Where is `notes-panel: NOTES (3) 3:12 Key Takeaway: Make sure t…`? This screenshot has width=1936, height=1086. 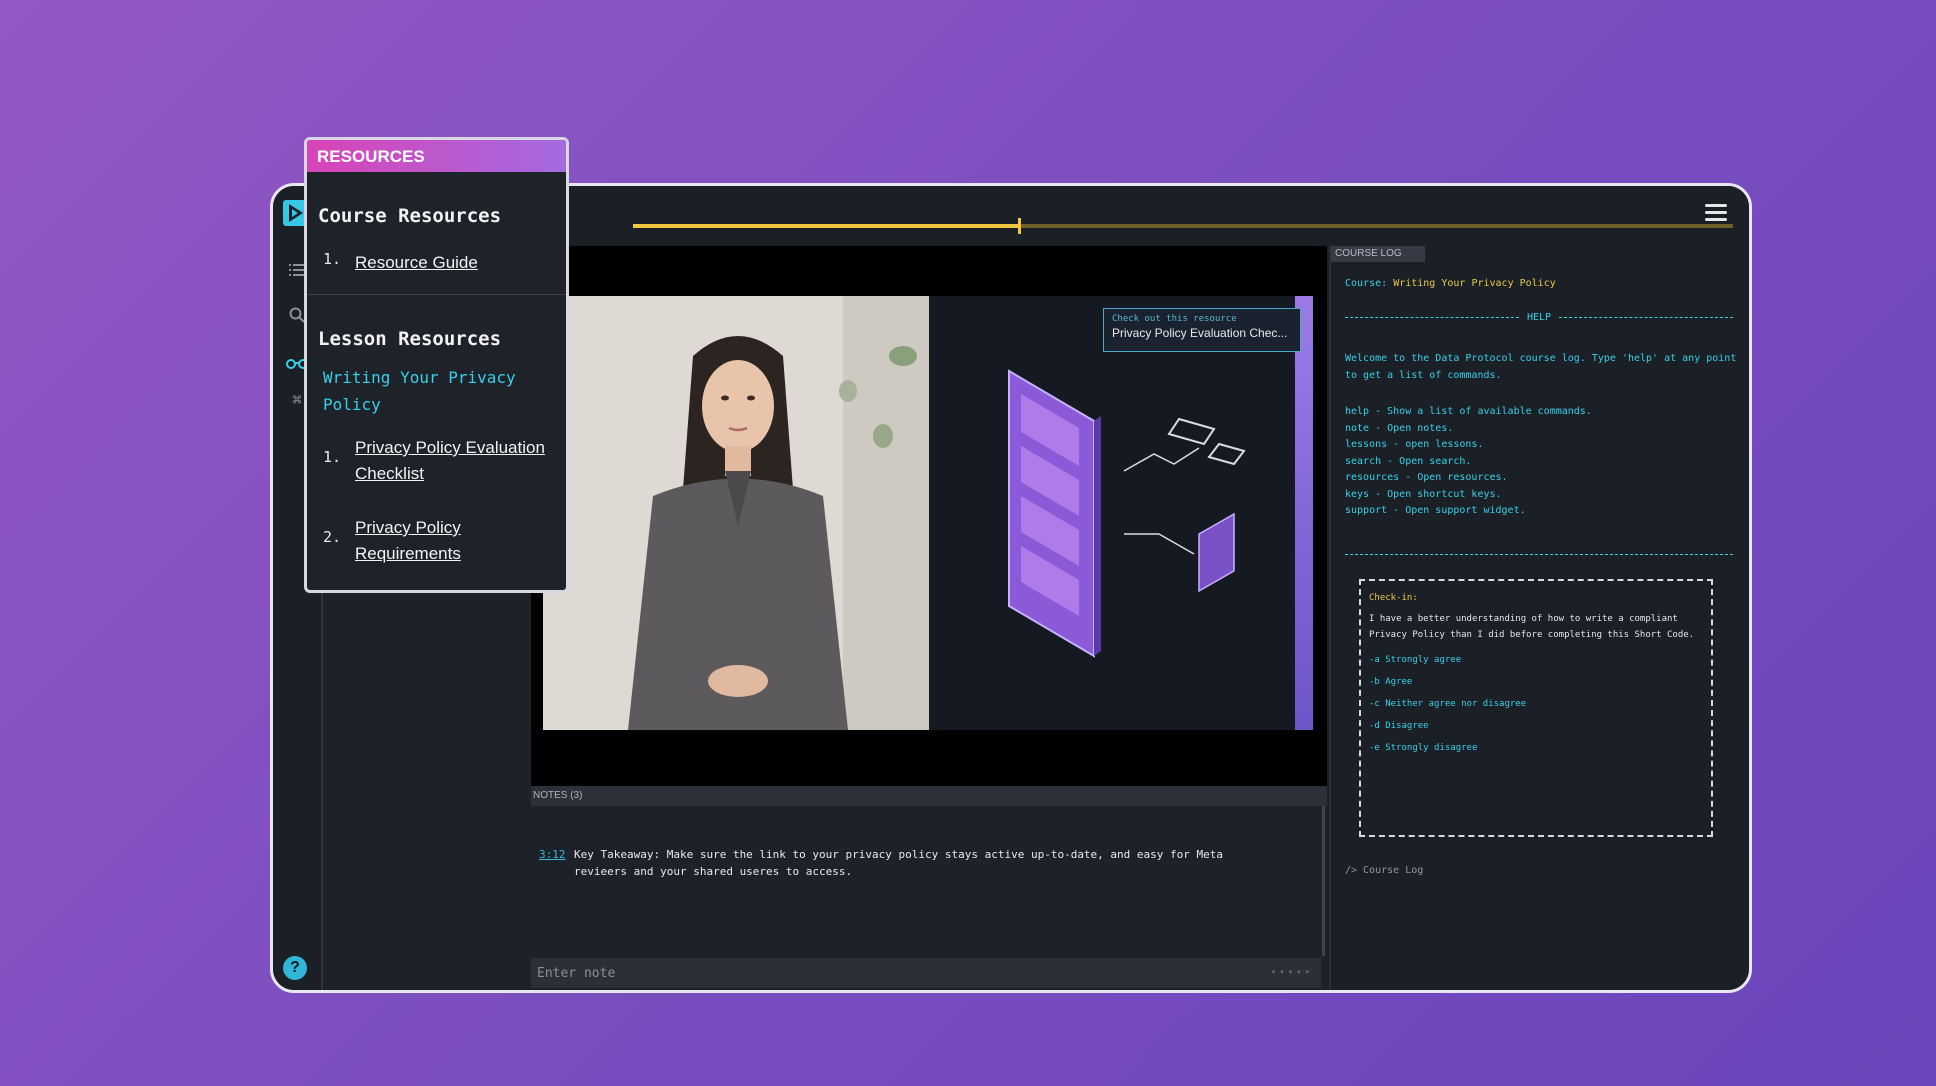
notes-panel: NOTES (3) 3:12 Key Takeaway: Make sure t… is located at coordinates (929, 888).